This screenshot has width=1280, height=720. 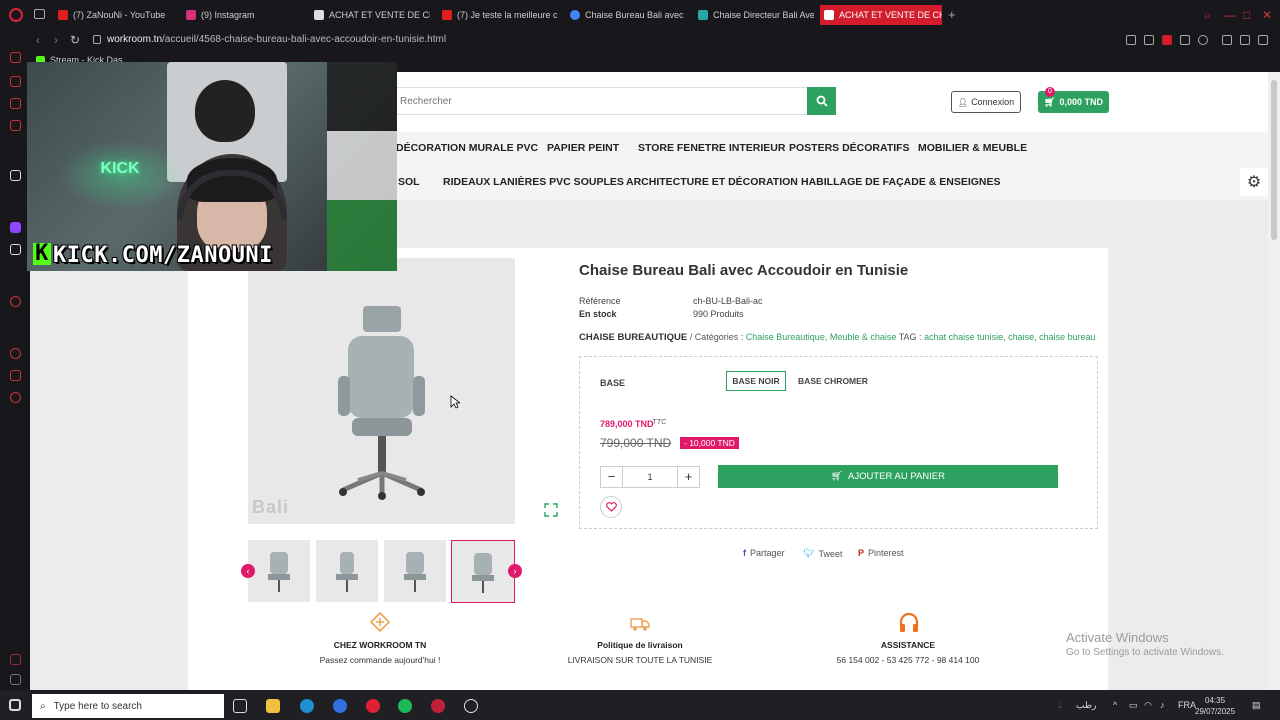 I want to click on feature-title: CHEZ WORKROOM TN, so click(x=380, y=645).